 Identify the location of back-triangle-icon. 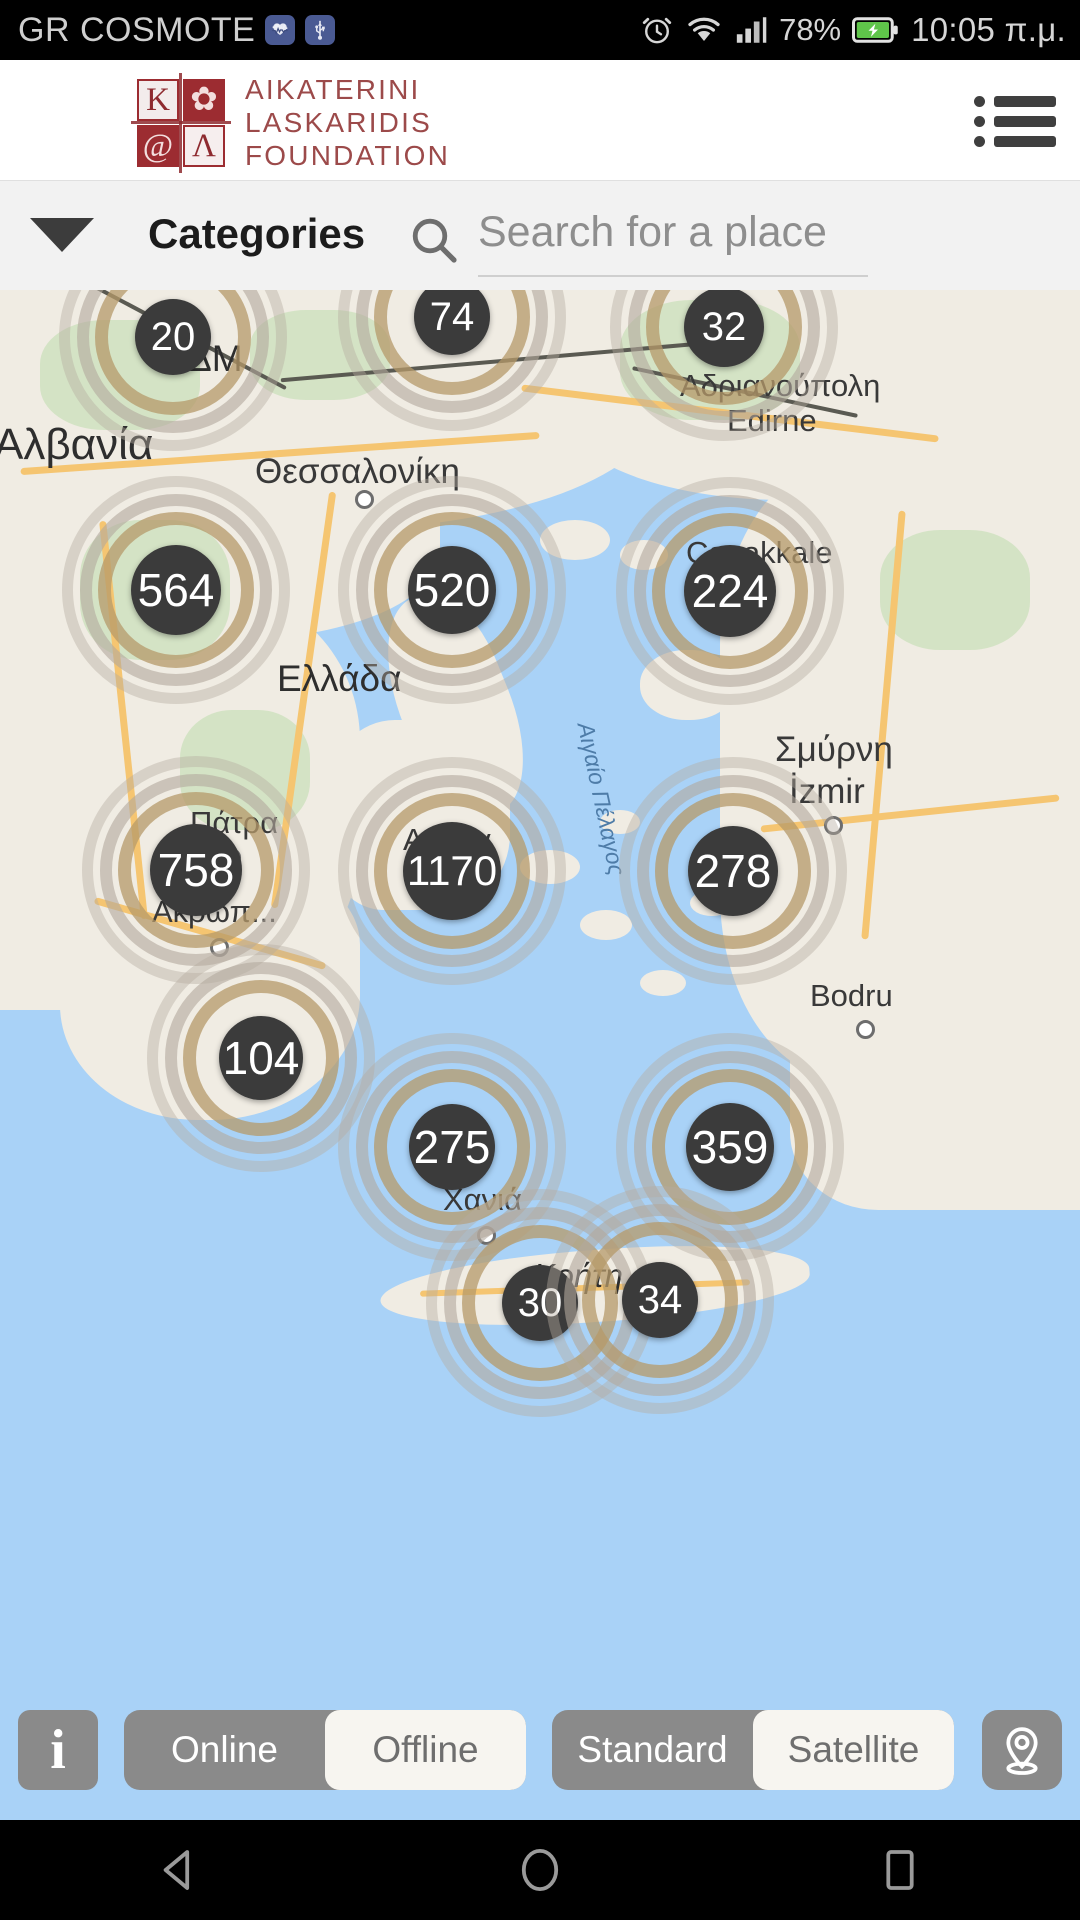
(176, 1870).